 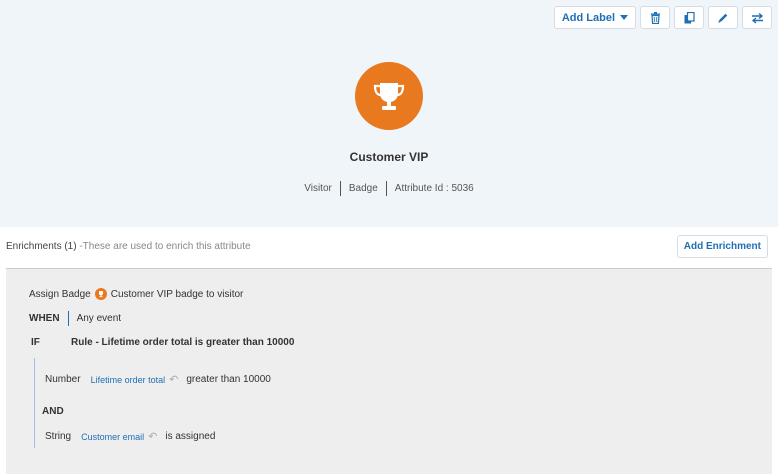 I want to click on attribute-meta: Visitor Badge Attribute Id : 5036, so click(x=389, y=188).